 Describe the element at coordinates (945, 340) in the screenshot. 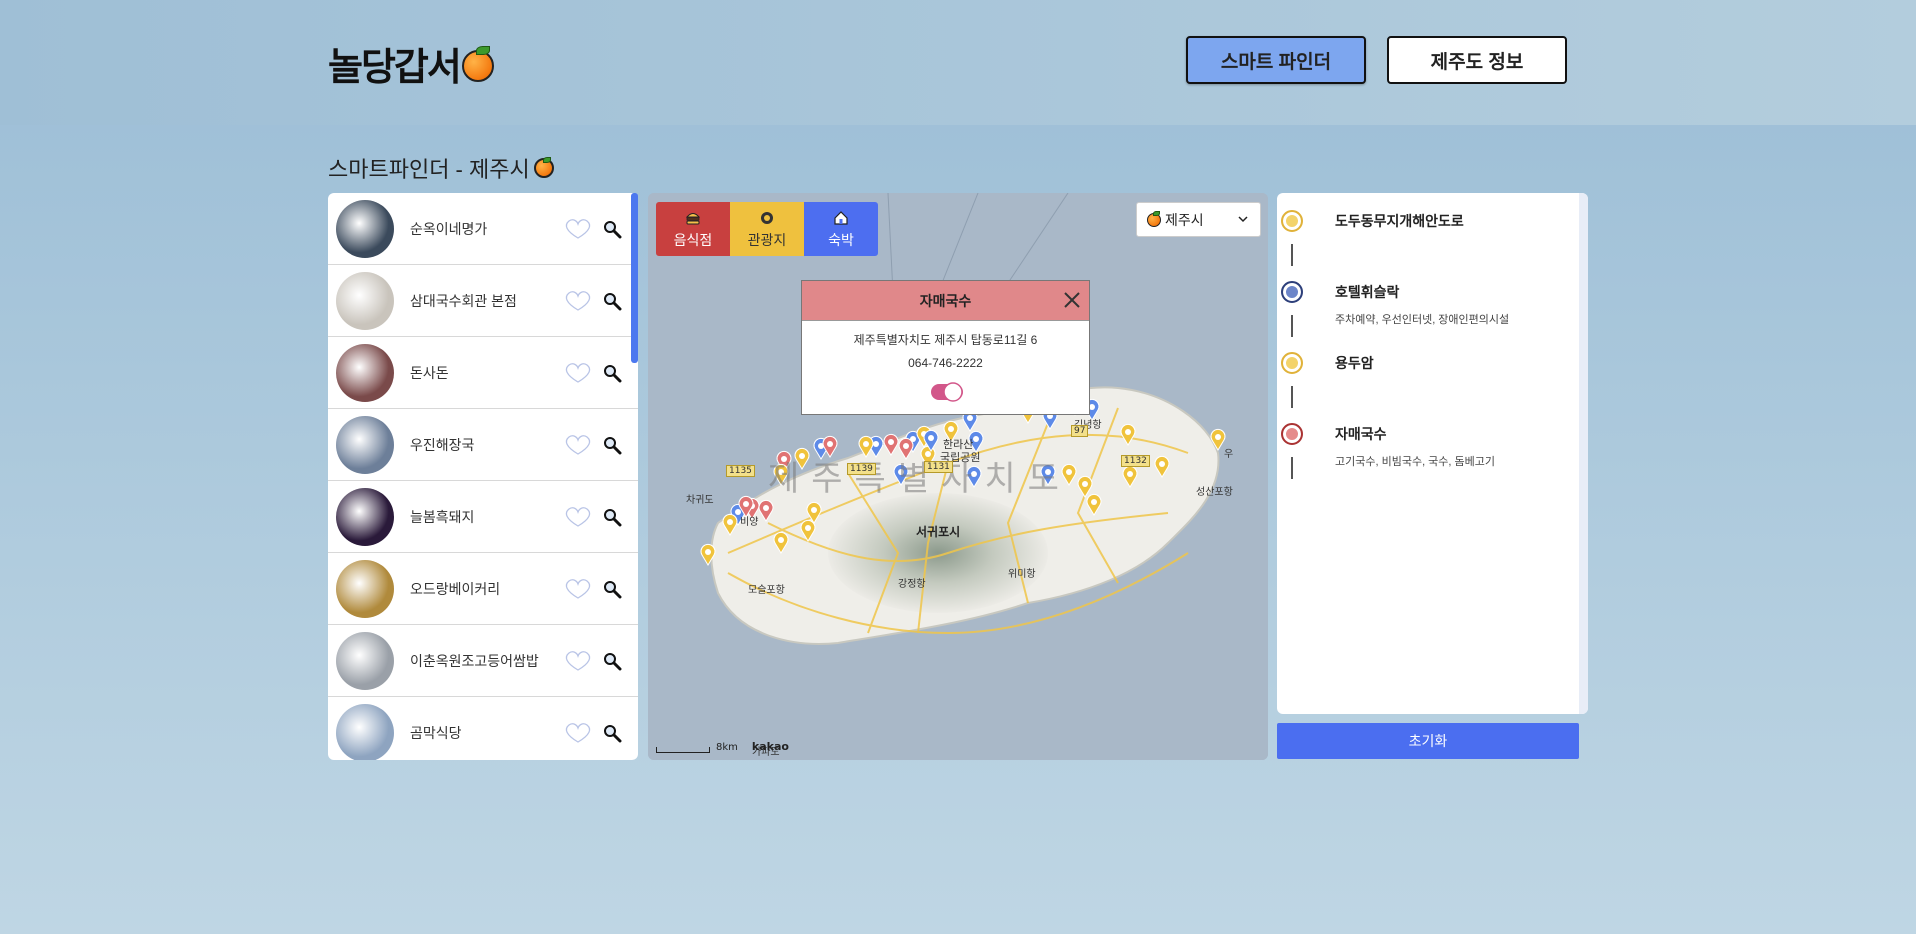

I see `popup-address: 제주특별자치도 제주시 탑동로11길 6` at that location.